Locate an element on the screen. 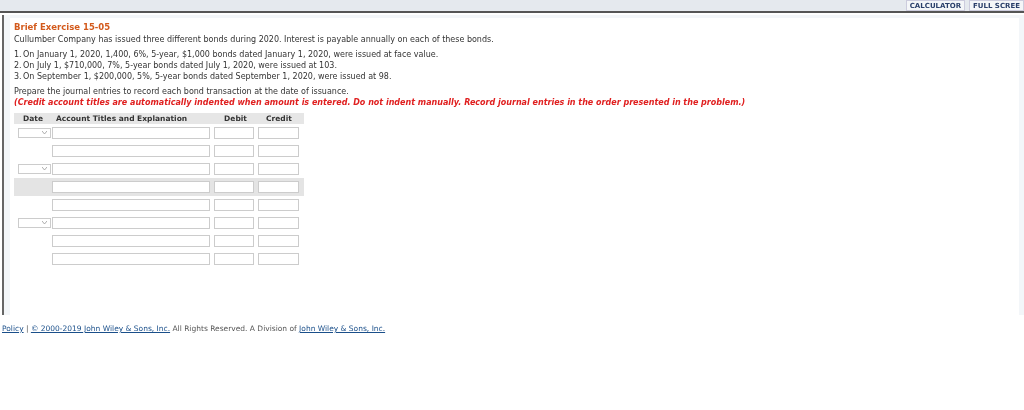  item-text: On July 1, $710,000, 7%, 5-year bonds dated July 1, 2020, were issued at 103. is located at coordinates (180, 65).